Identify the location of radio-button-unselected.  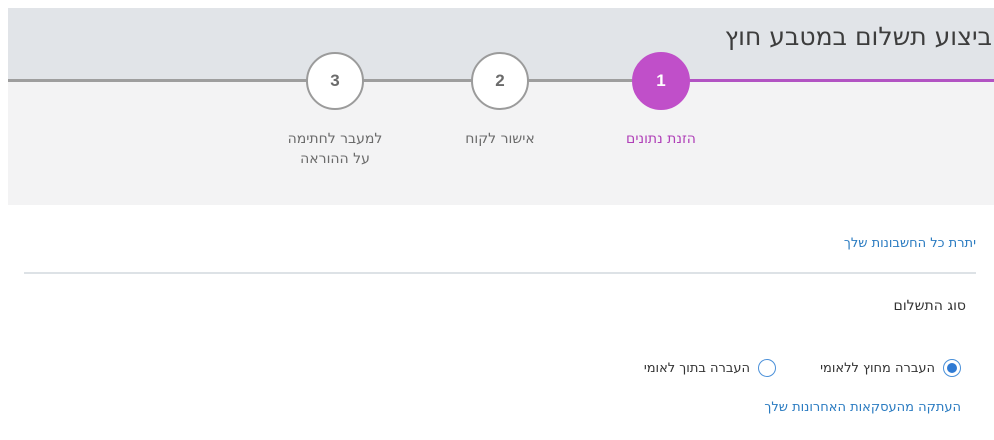
(767, 368).